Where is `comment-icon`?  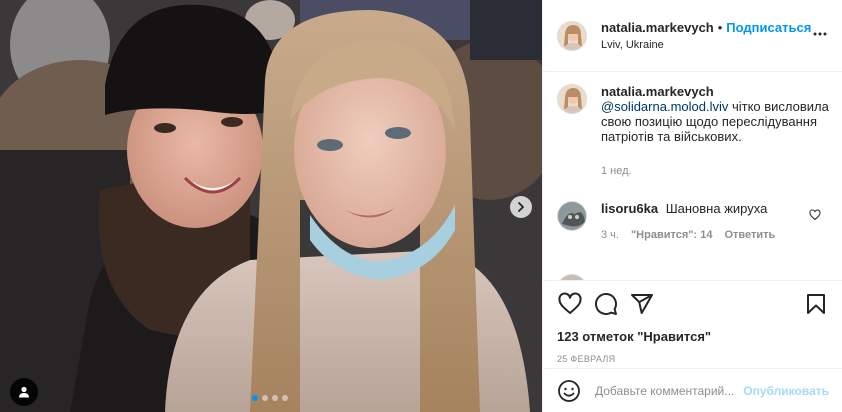 comment-icon is located at coordinates (606, 304).